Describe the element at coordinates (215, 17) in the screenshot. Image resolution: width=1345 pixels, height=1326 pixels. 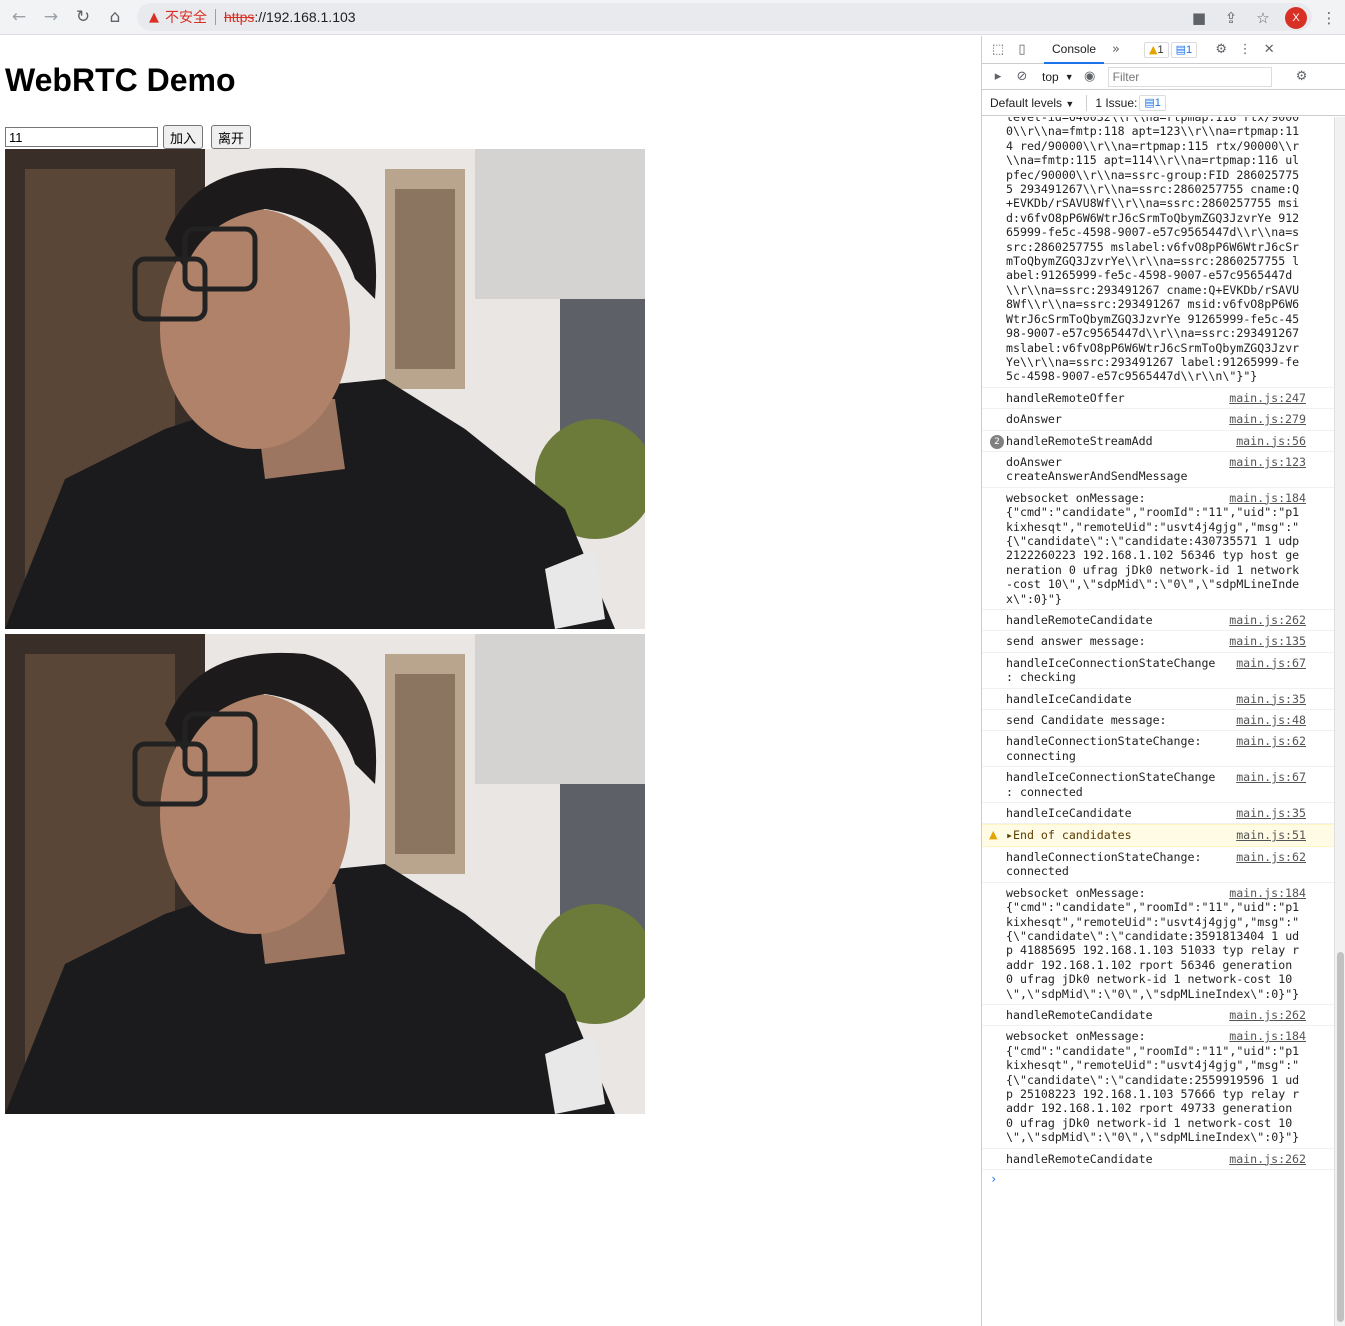
I see `divider` at that location.